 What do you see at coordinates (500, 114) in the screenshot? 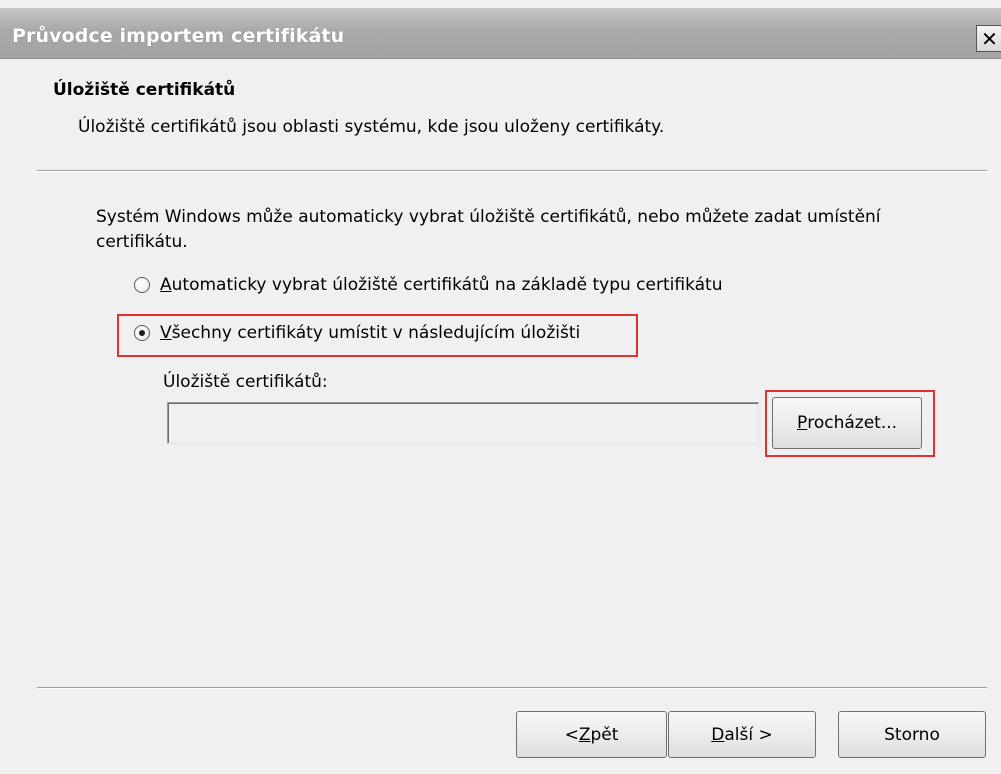
I see `wizard-header` at bounding box center [500, 114].